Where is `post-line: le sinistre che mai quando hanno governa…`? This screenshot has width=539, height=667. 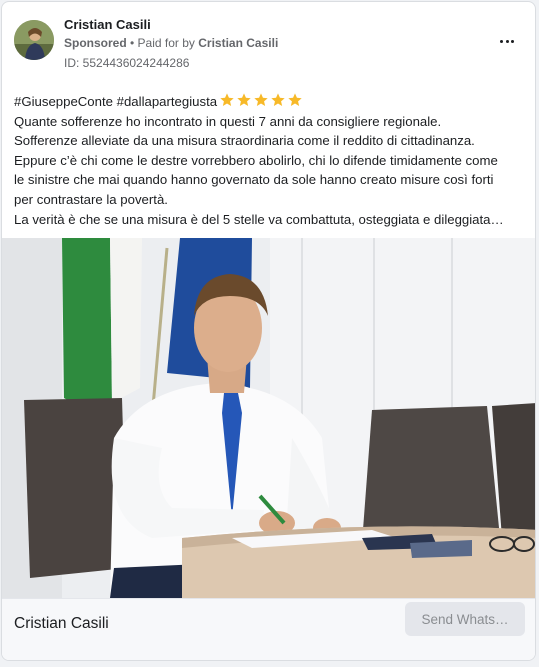 post-line: le sinistre che mai quando hanno governa… is located at coordinates (254, 180).